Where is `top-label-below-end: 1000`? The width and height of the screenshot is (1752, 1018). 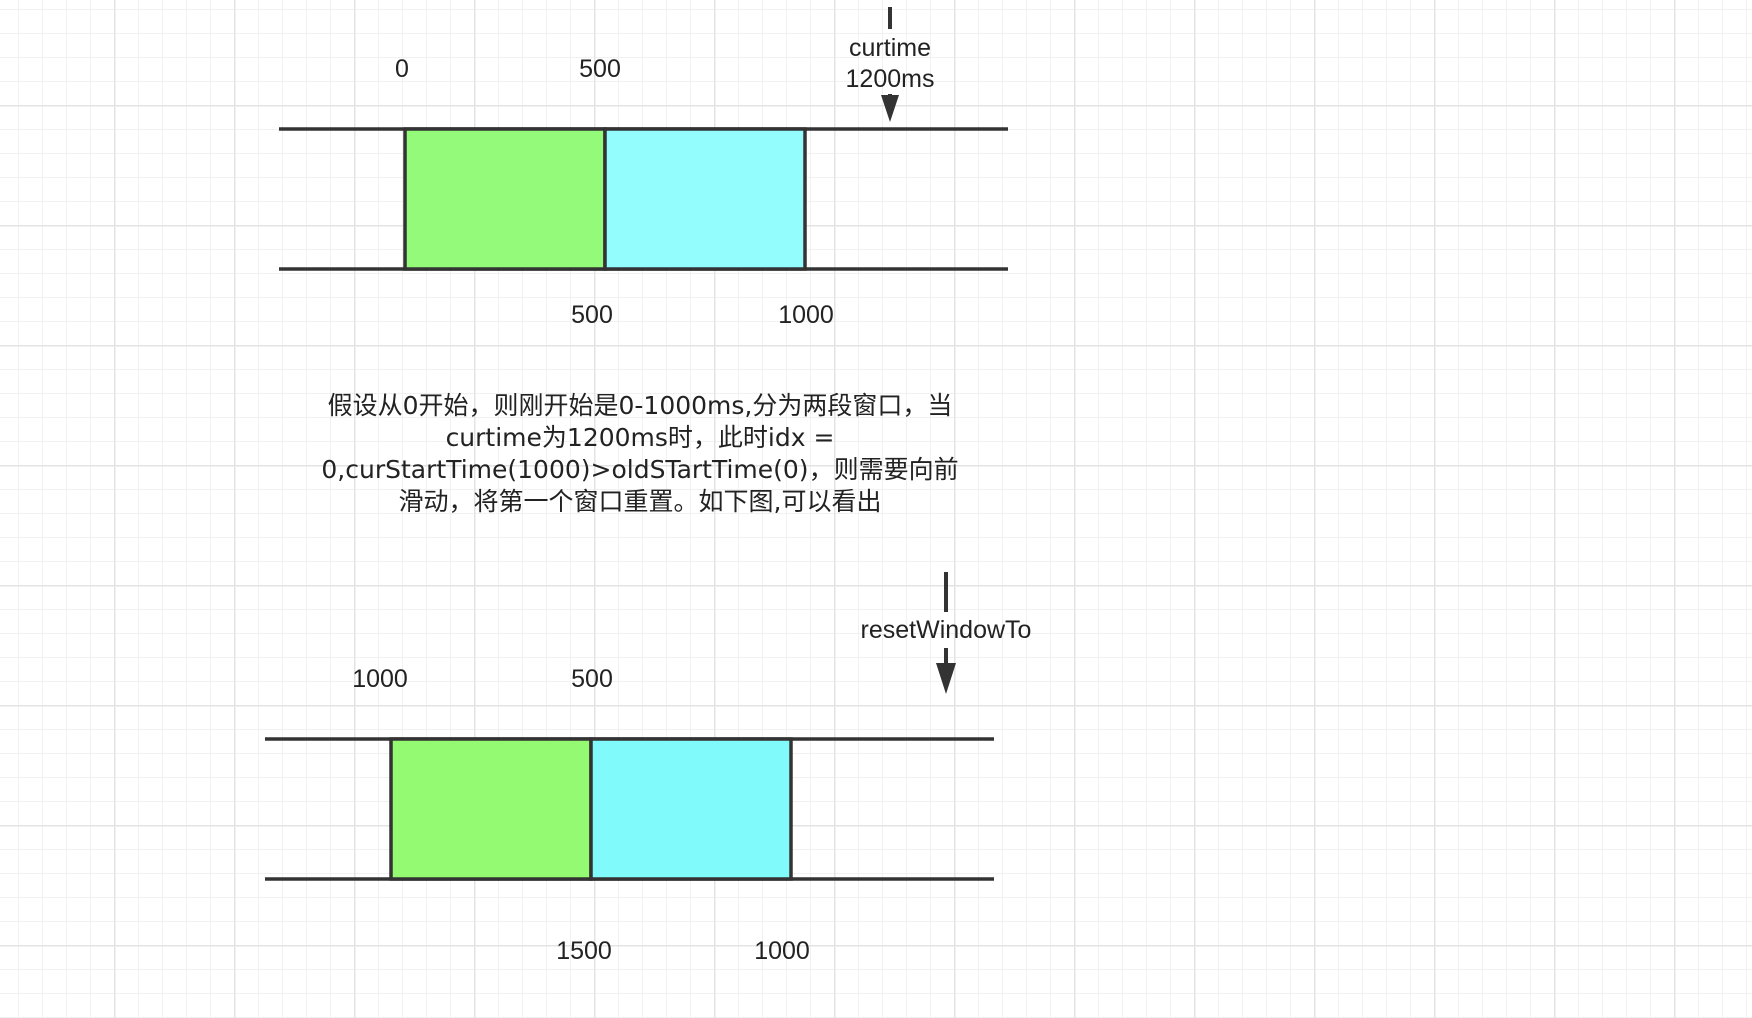 top-label-below-end: 1000 is located at coordinates (806, 315).